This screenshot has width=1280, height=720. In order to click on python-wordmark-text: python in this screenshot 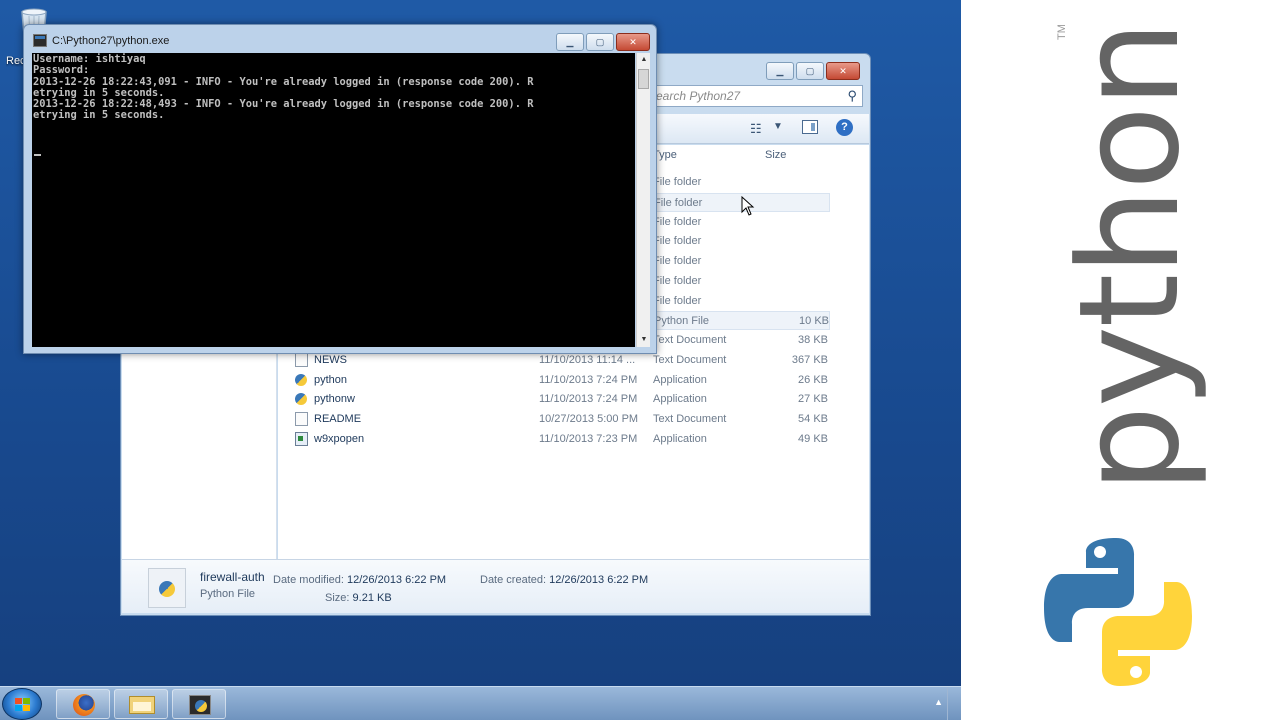, I will do `click(1129, 257)`.